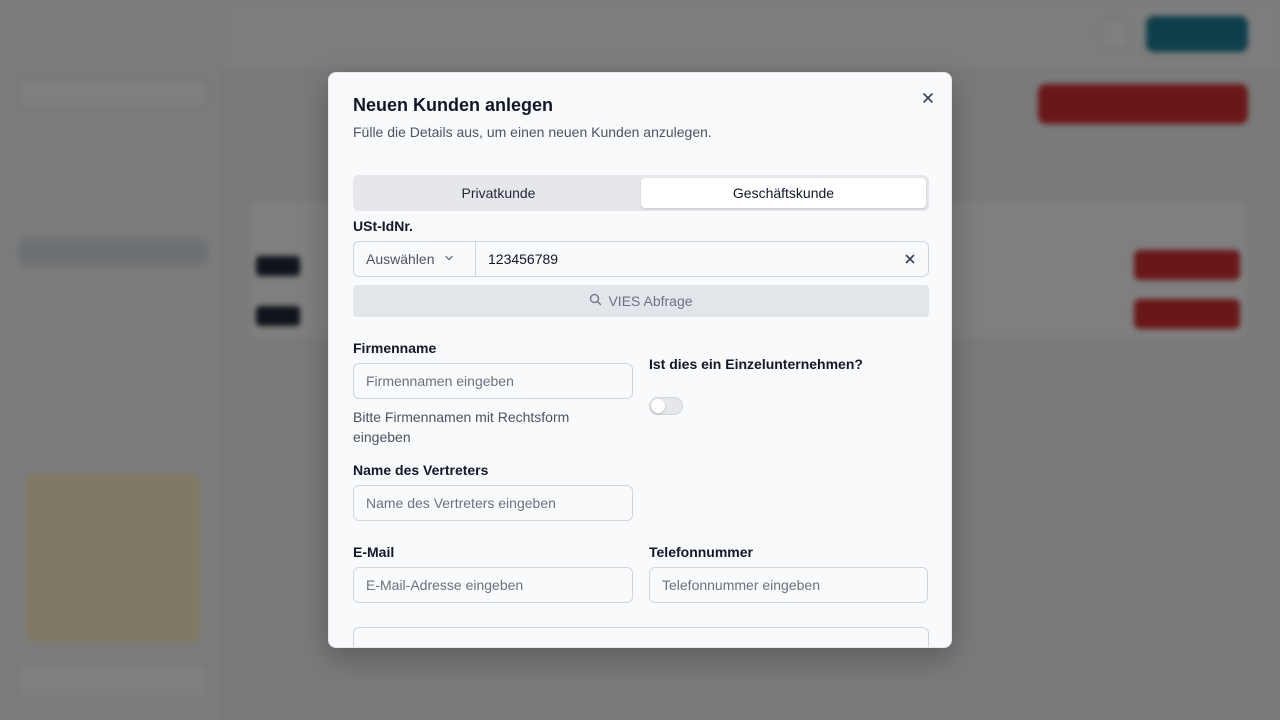  Describe the element at coordinates (374, 552) in the screenshot. I see `email-label: E-Mail` at that location.